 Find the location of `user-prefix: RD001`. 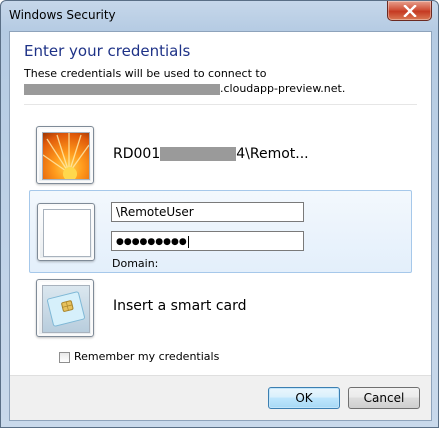

user-prefix: RD001 is located at coordinates (137, 154).